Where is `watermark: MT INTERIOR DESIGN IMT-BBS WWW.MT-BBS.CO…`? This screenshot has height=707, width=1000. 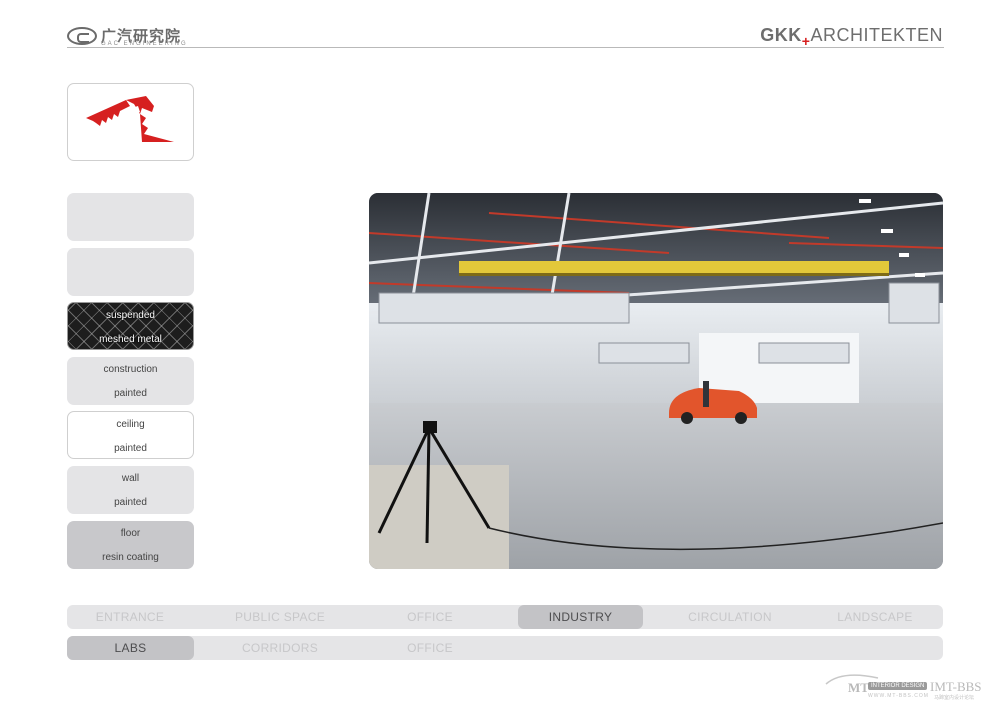 watermark: MT INTERIOR DESIGN IMT-BBS WWW.MT-BBS.CO… is located at coordinates (909, 685).